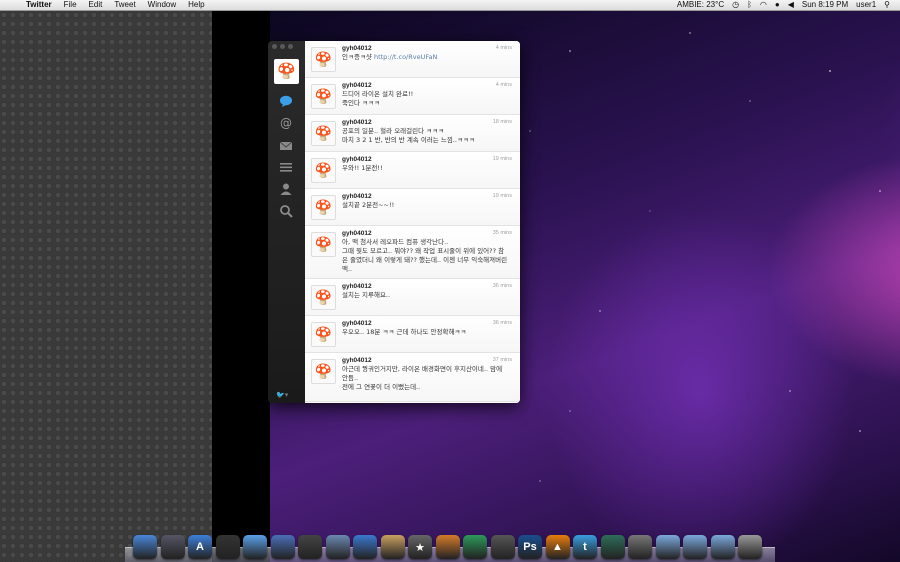 This screenshot has height=562, width=900. Describe the element at coordinates (96, 5) in the screenshot. I see `menu-edit: Edit` at that location.